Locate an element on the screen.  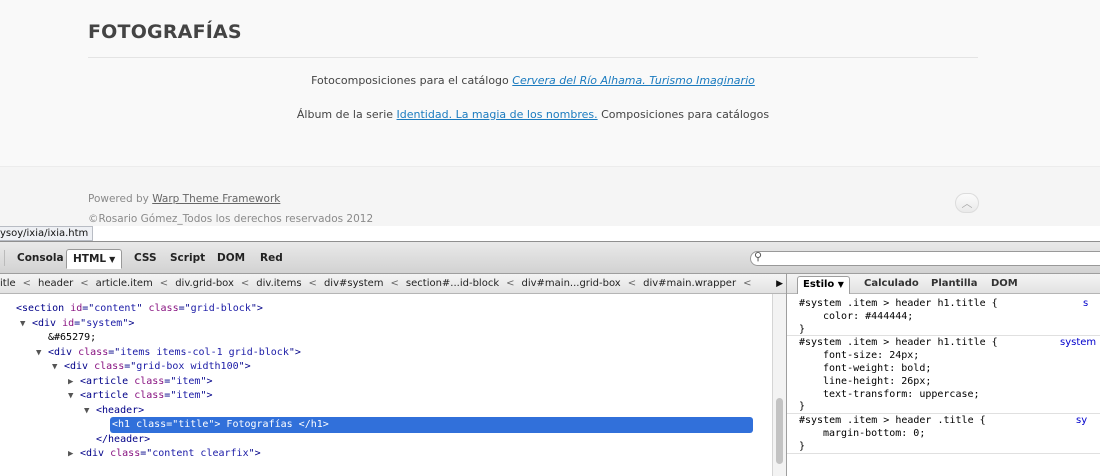
tree-node: ▶ <div class="content clearfix"> is located at coordinates (164, 454).